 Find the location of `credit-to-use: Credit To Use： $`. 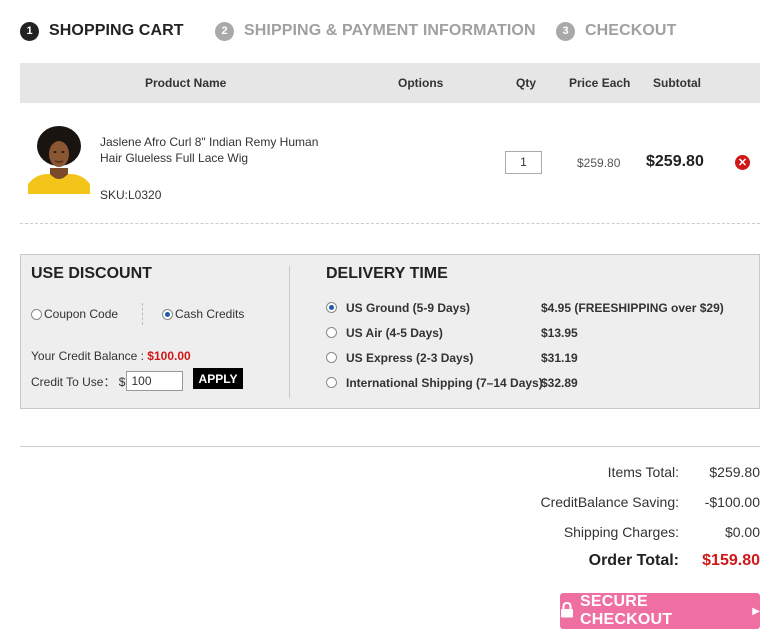

credit-to-use: Credit To Use： $ is located at coordinates (107, 381).